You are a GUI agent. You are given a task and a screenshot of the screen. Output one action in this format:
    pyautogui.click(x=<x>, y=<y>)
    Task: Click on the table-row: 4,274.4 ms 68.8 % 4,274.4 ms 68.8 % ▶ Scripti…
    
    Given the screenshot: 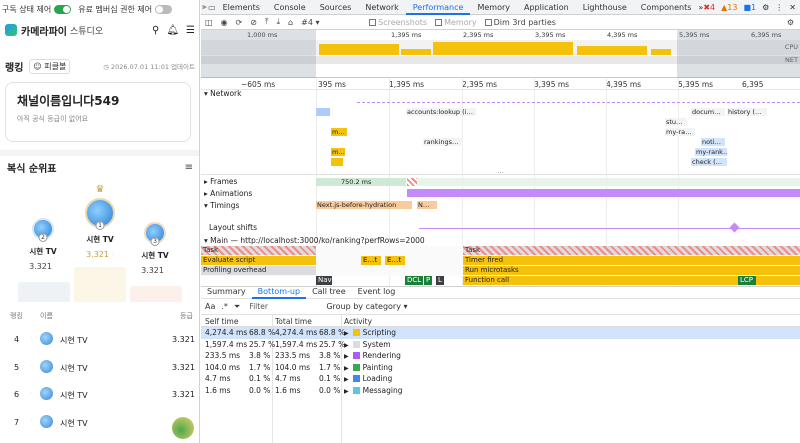 What is the action you would take?
    pyautogui.click(x=500, y=333)
    